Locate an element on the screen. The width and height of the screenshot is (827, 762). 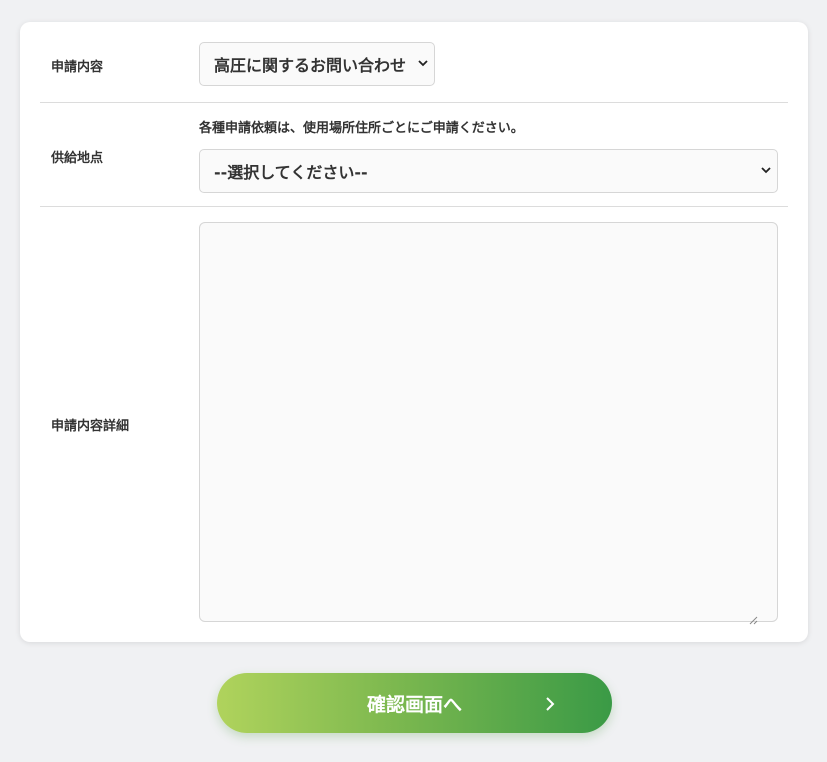
chevron-right-icon is located at coordinates (550, 703).